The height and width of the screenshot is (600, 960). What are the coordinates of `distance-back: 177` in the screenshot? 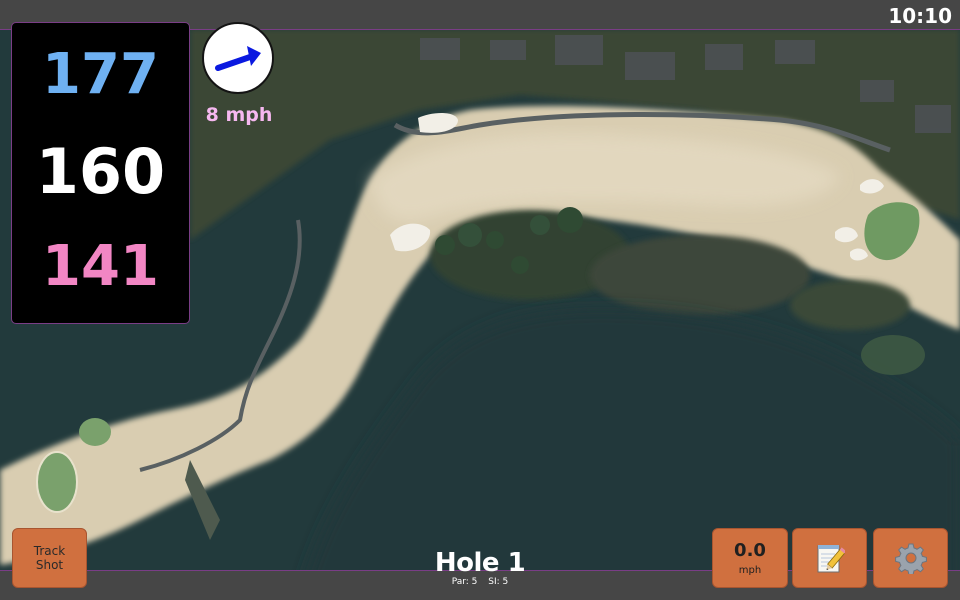 It's located at (100, 74).